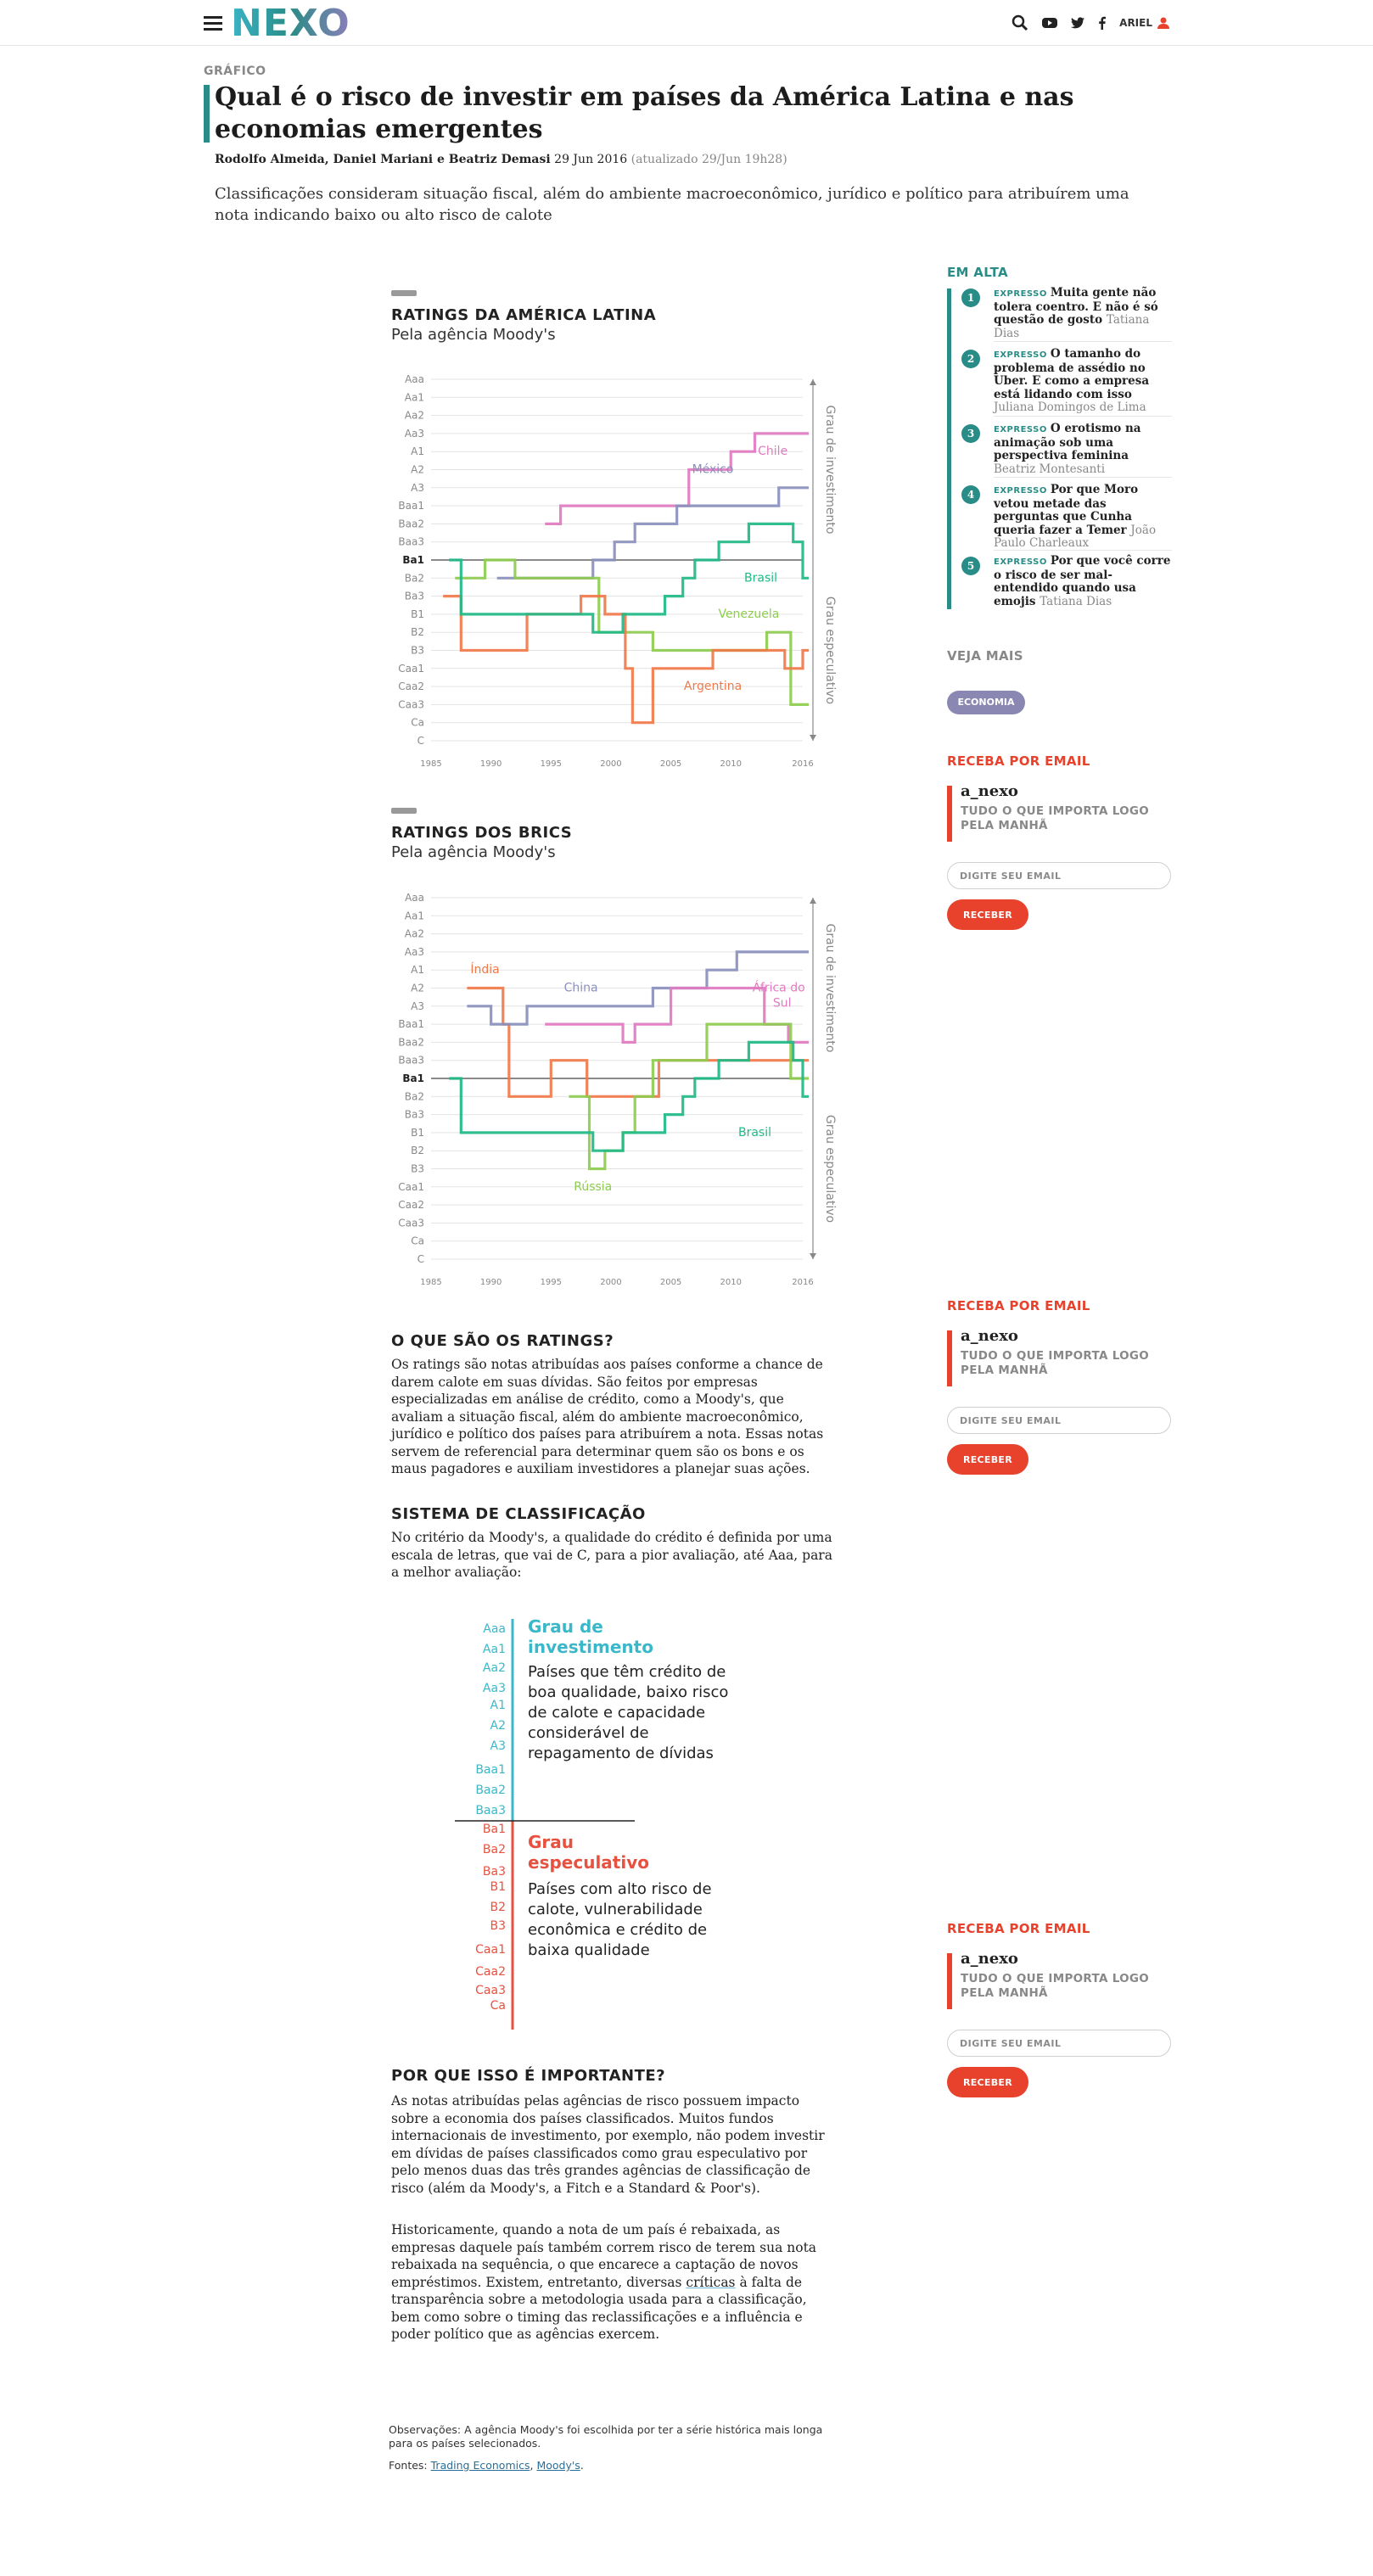  What do you see at coordinates (779, 988) in the screenshot?
I see `series-label: África do` at bounding box center [779, 988].